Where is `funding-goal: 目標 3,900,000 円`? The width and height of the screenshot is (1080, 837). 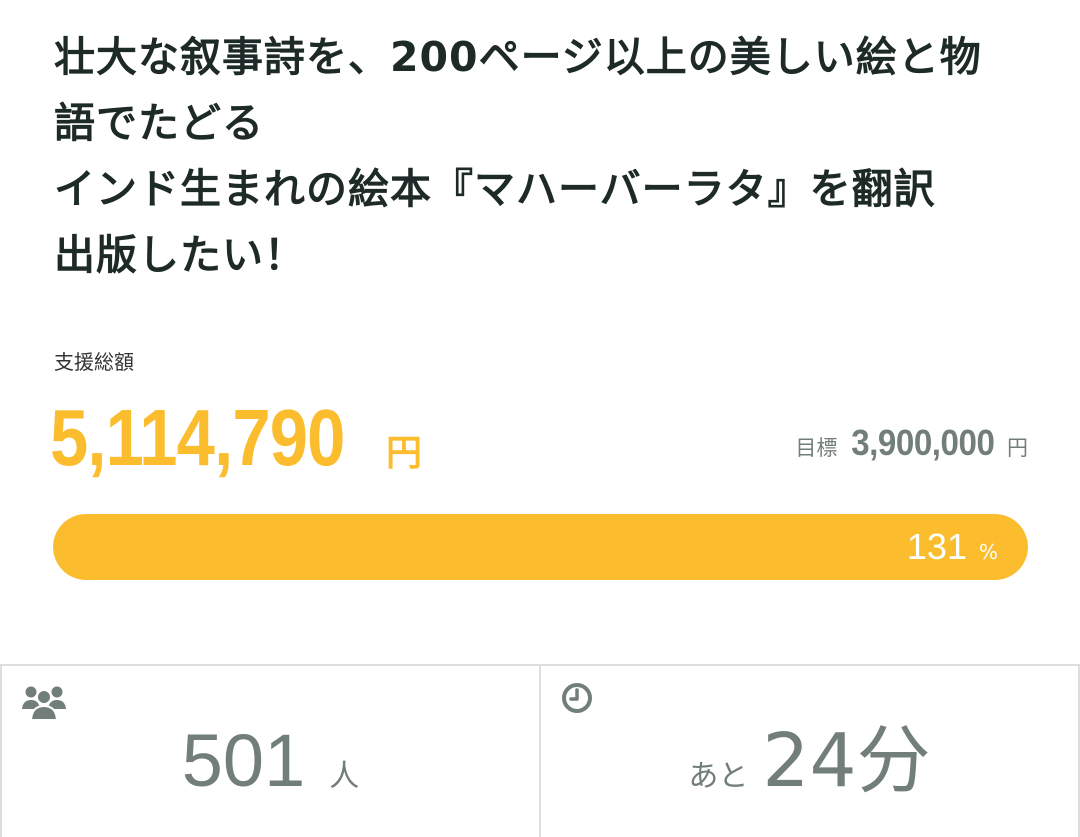
funding-goal: 目標 3,900,000 円 is located at coordinates (911, 443).